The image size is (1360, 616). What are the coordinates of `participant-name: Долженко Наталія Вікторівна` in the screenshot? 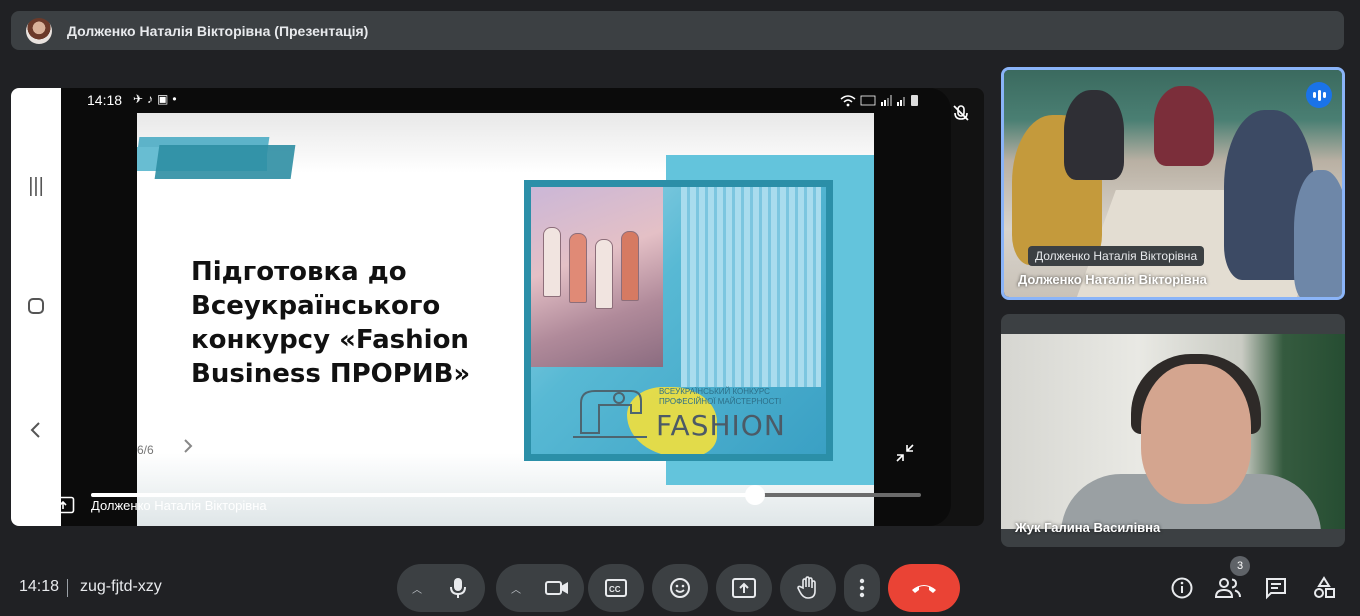 It's located at (1112, 279).